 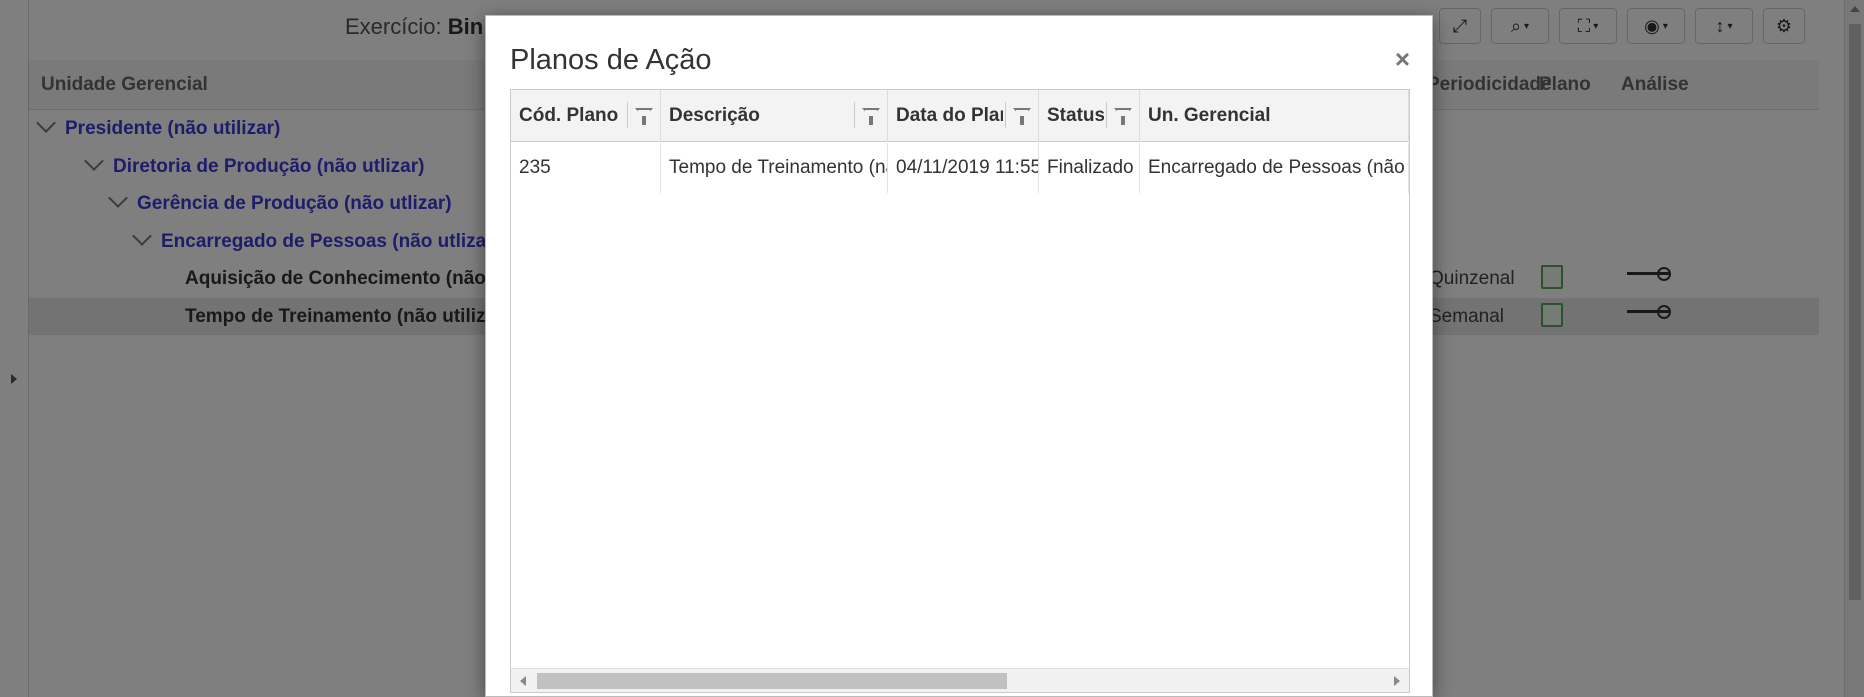 I want to click on column-header: Data do Plano, so click(x=963, y=116).